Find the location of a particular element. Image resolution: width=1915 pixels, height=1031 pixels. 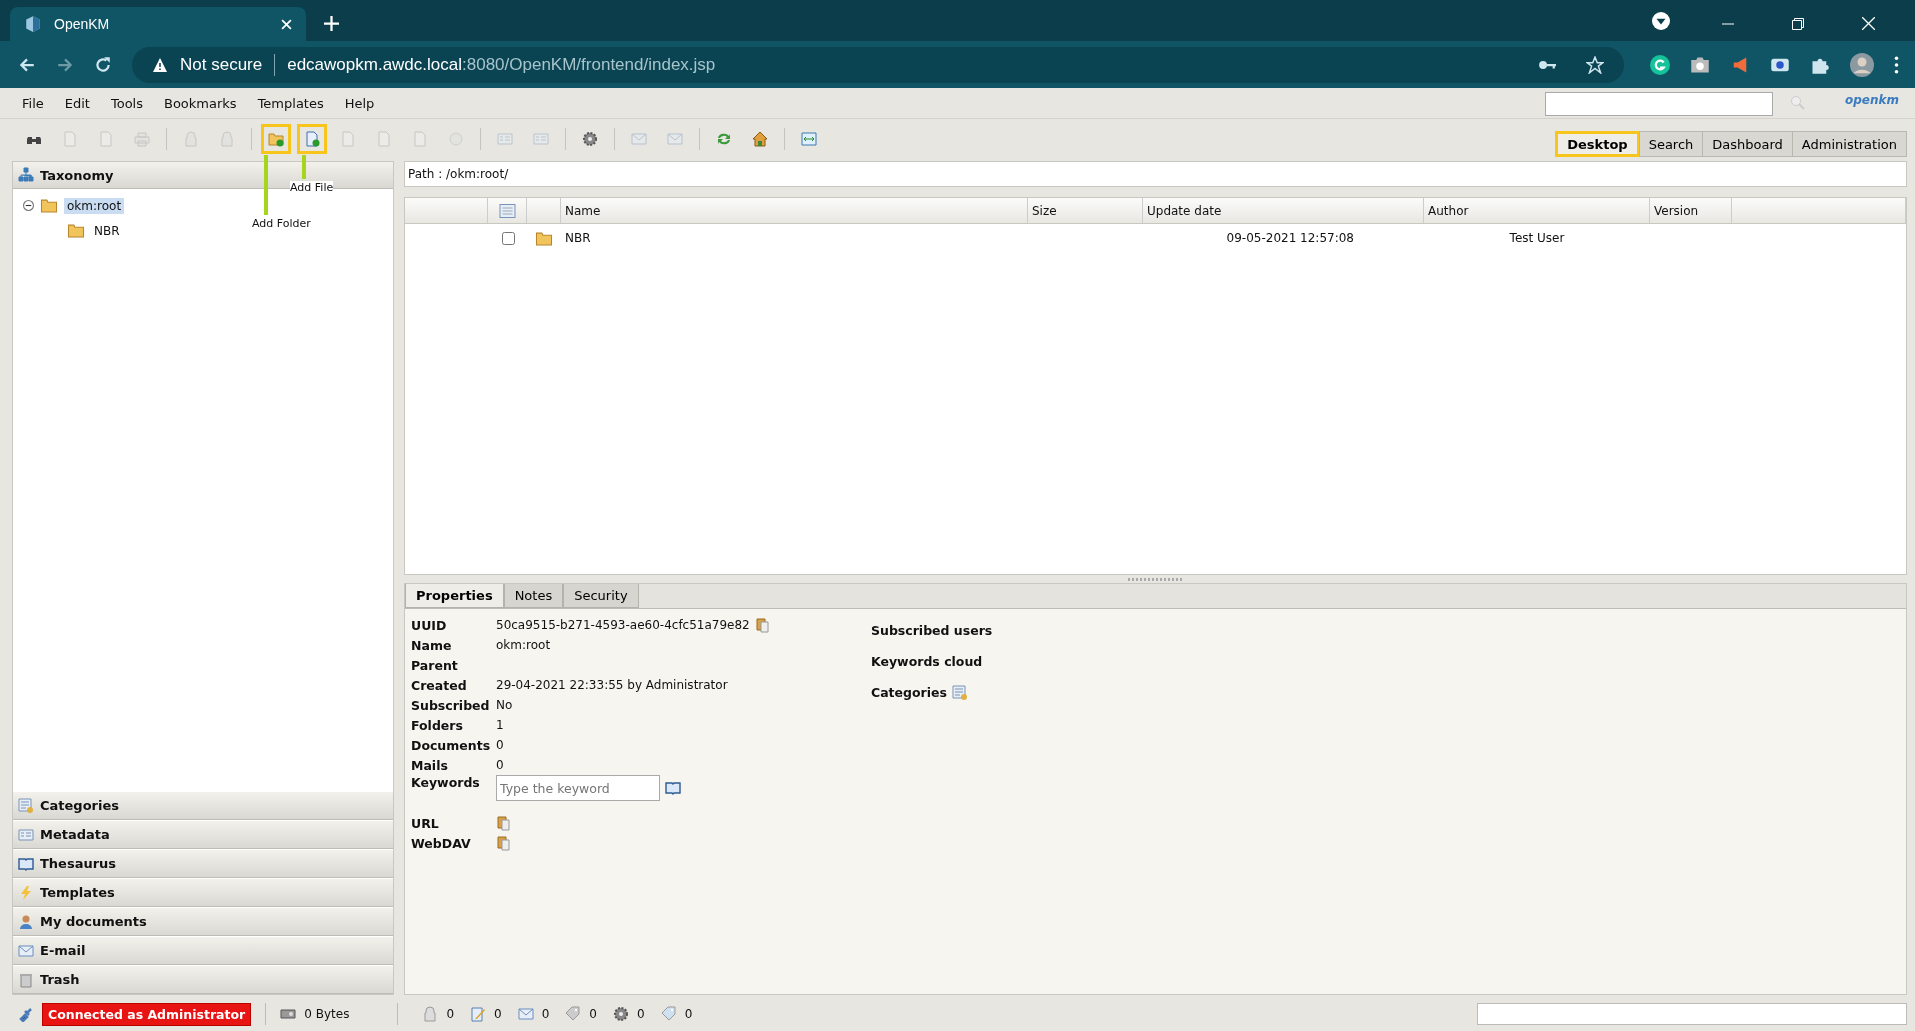

menu-item: Tools is located at coordinates (126, 103).